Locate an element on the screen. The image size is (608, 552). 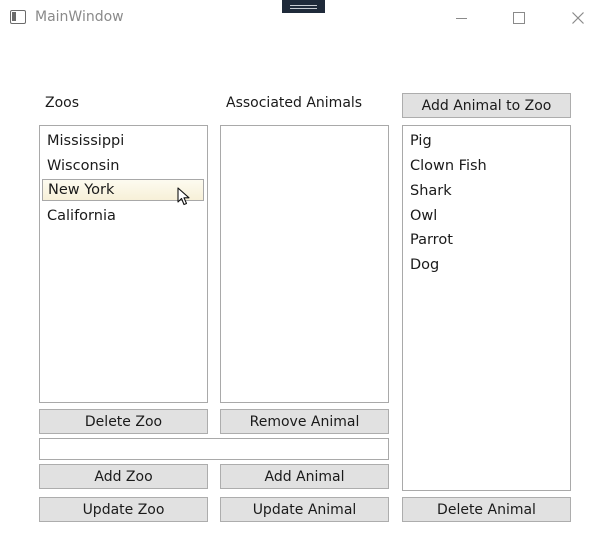
maximize-icon is located at coordinates (519, 18).